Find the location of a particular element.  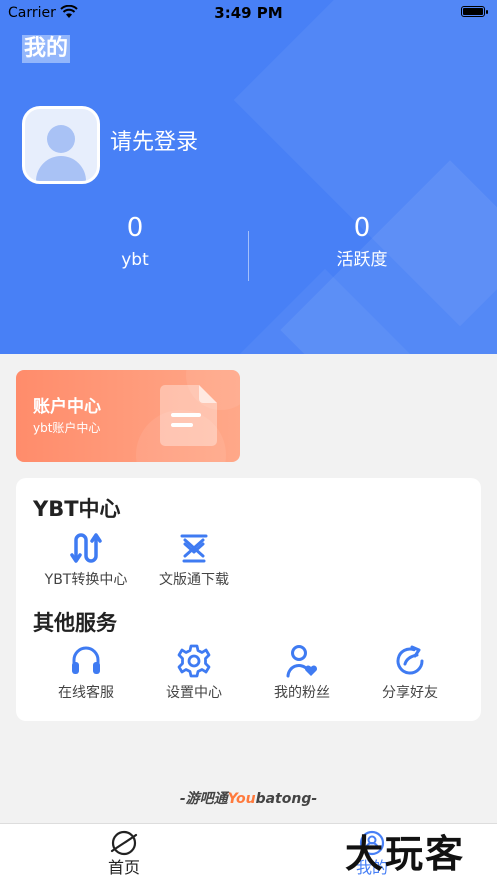

login-prompt: 请先登录 is located at coordinates (154, 143).